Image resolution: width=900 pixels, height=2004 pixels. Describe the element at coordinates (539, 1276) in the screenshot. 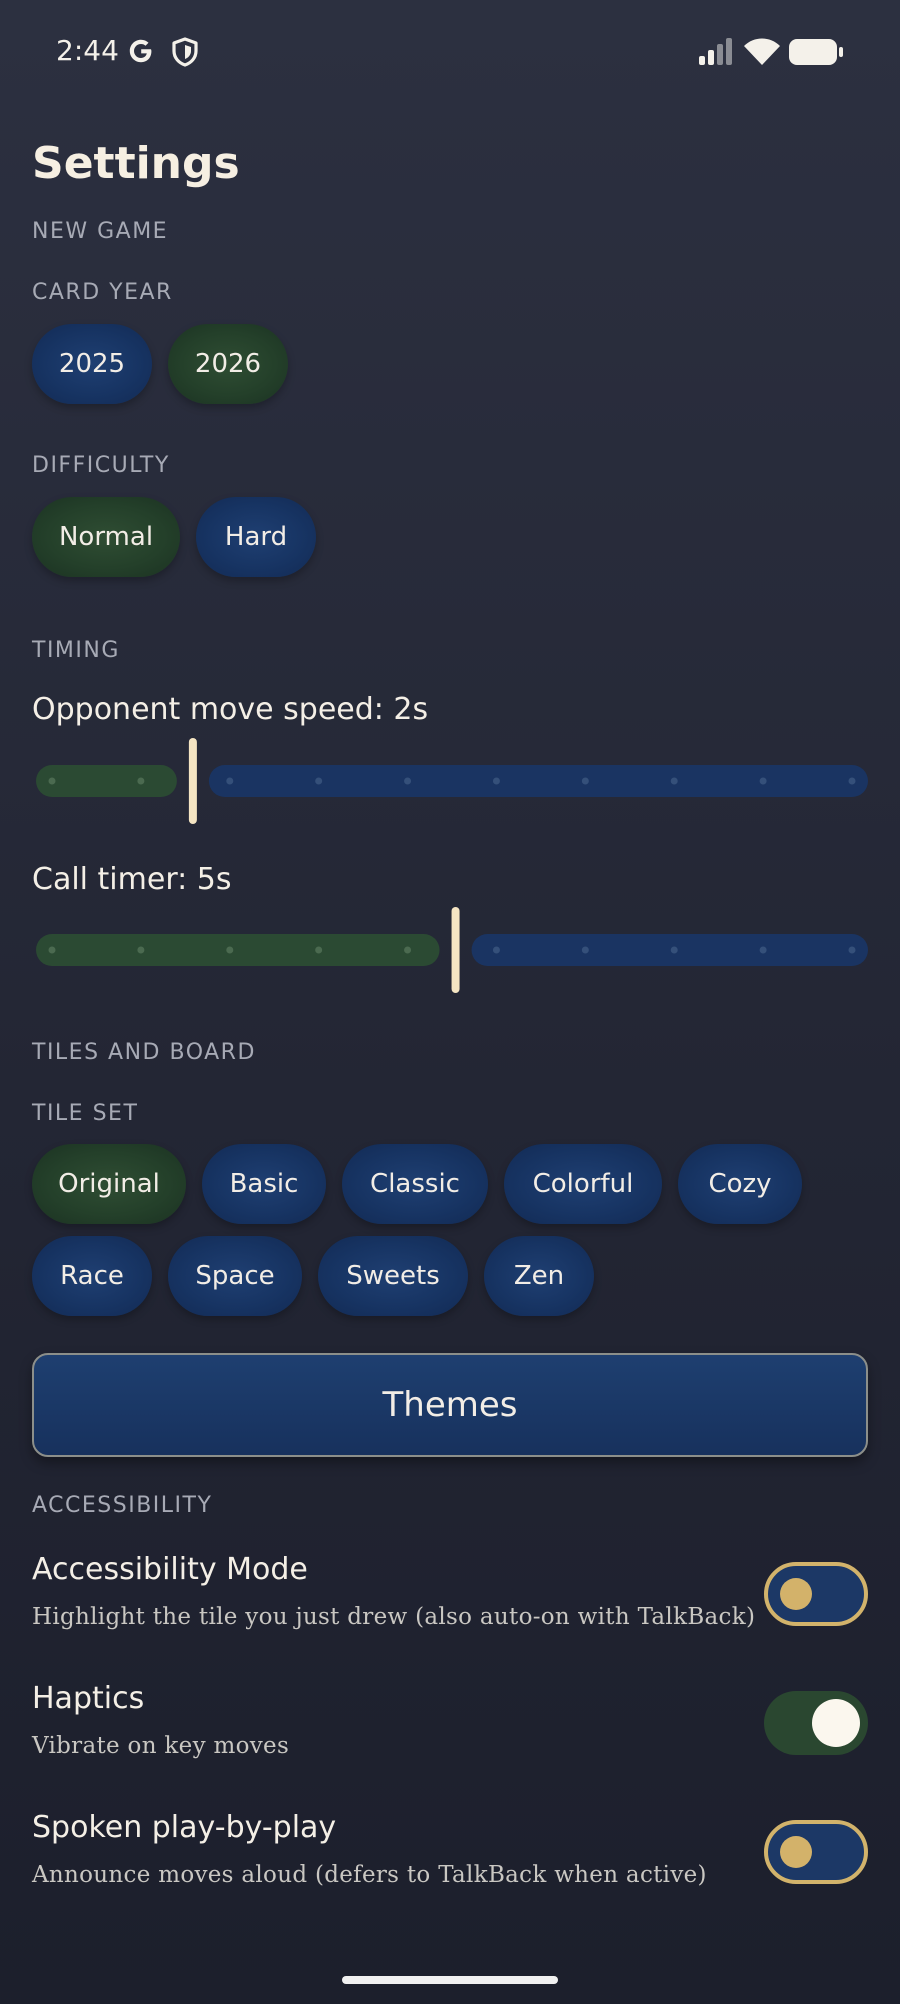

I see `chip-tile-zen: Zen` at that location.